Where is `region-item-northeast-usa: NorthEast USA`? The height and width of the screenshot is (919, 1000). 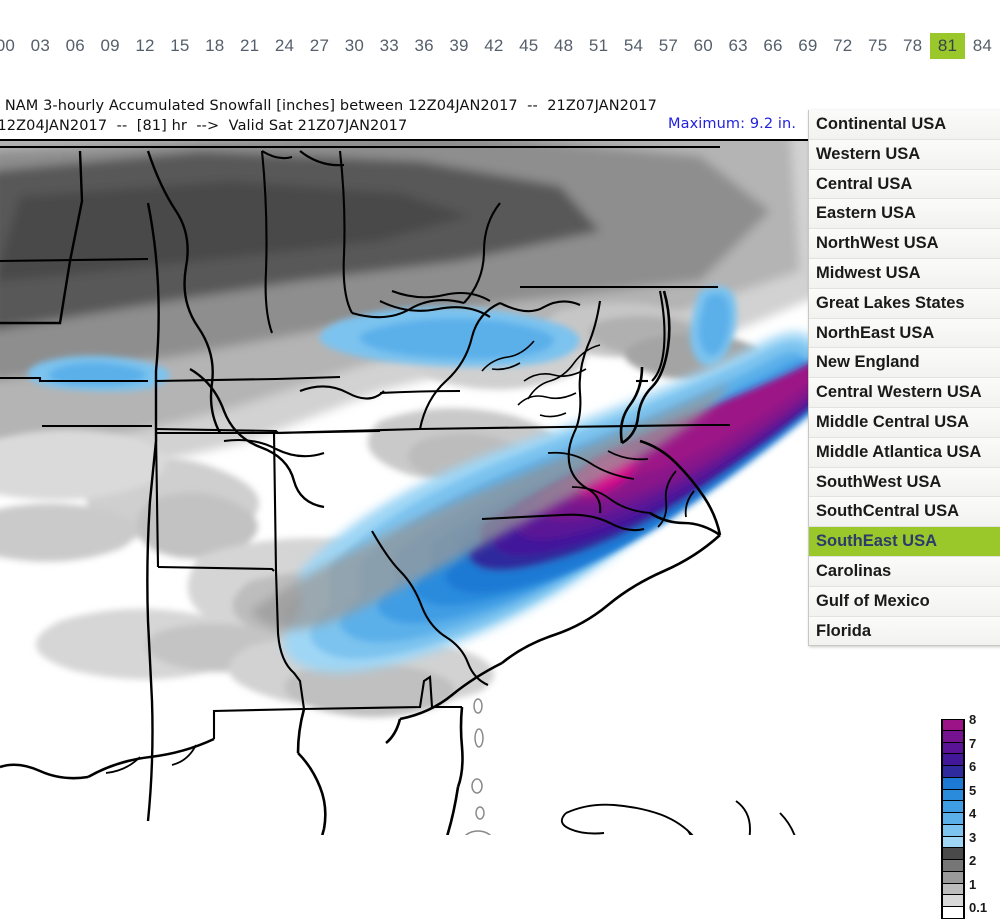 region-item-northeast-usa: NorthEast USA is located at coordinates (904, 333).